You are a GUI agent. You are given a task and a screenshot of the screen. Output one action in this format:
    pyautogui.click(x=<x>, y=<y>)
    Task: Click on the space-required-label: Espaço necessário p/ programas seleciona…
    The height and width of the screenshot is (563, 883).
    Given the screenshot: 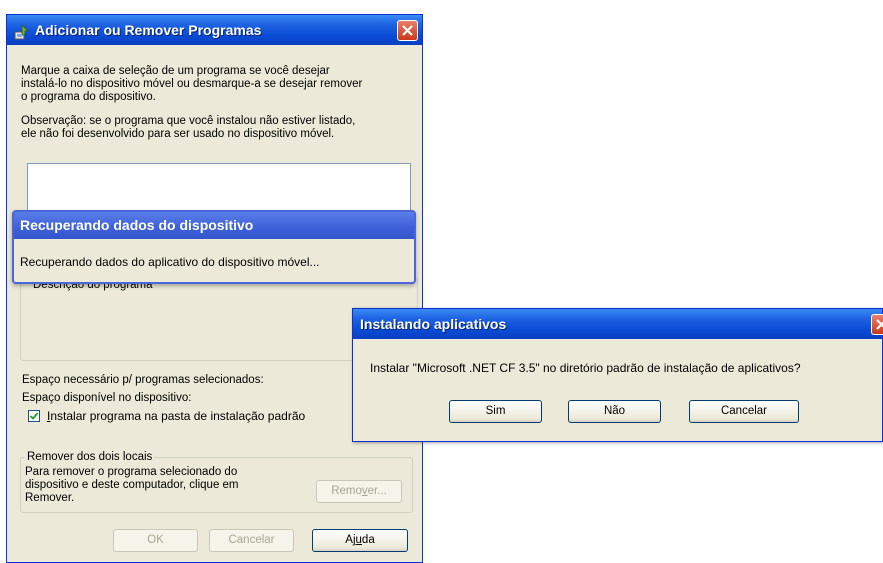 What is the action you would take?
    pyautogui.click(x=143, y=380)
    